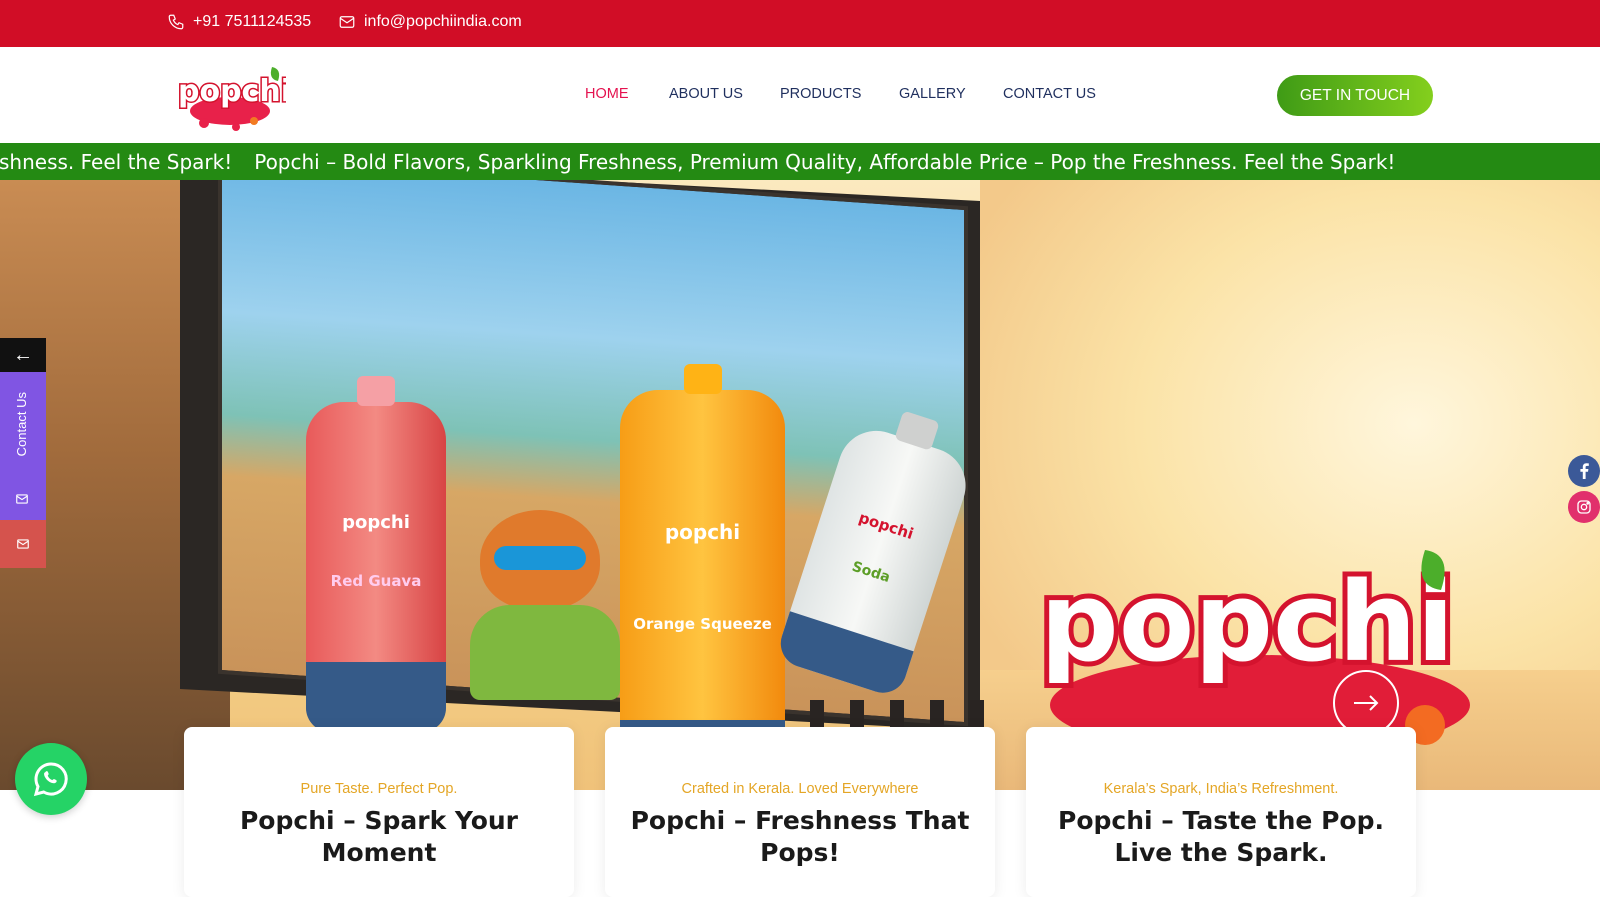  What do you see at coordinates (1366, 703) in the screenshot?
I see `arrow-right-icon` at bounding box center [1366, 703].